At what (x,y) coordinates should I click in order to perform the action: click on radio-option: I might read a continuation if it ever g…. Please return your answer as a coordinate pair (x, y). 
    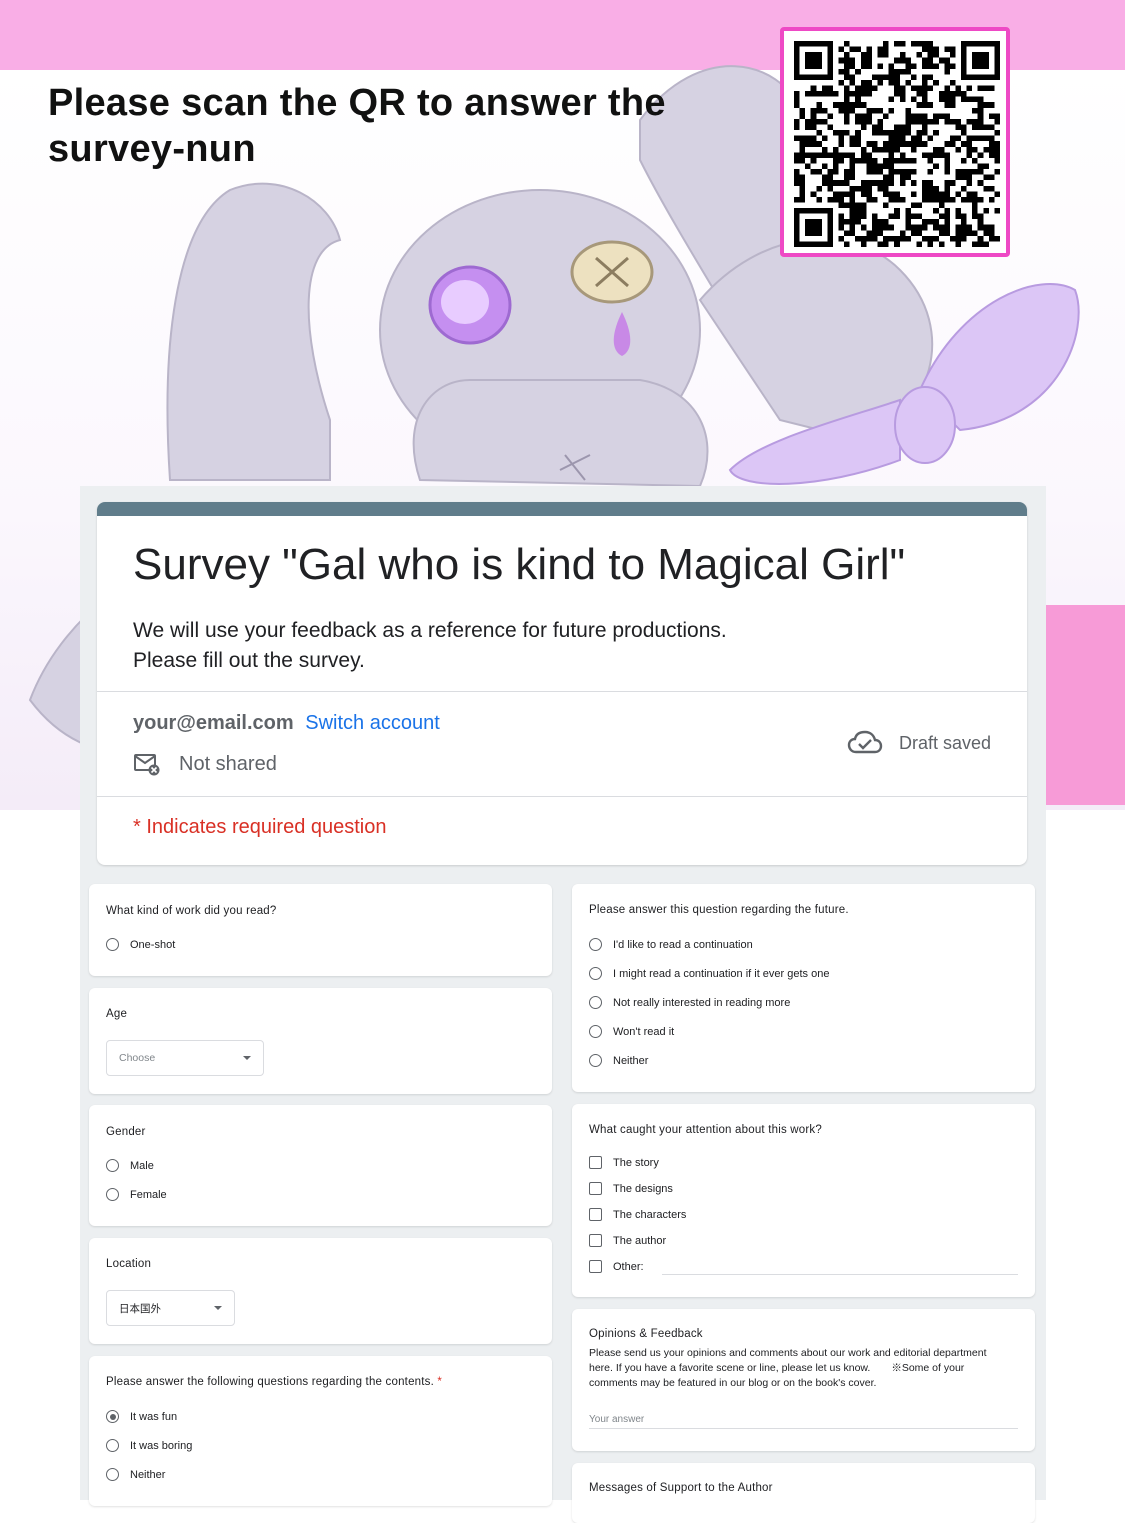
    Looking at the image, I should click on (709, 973).